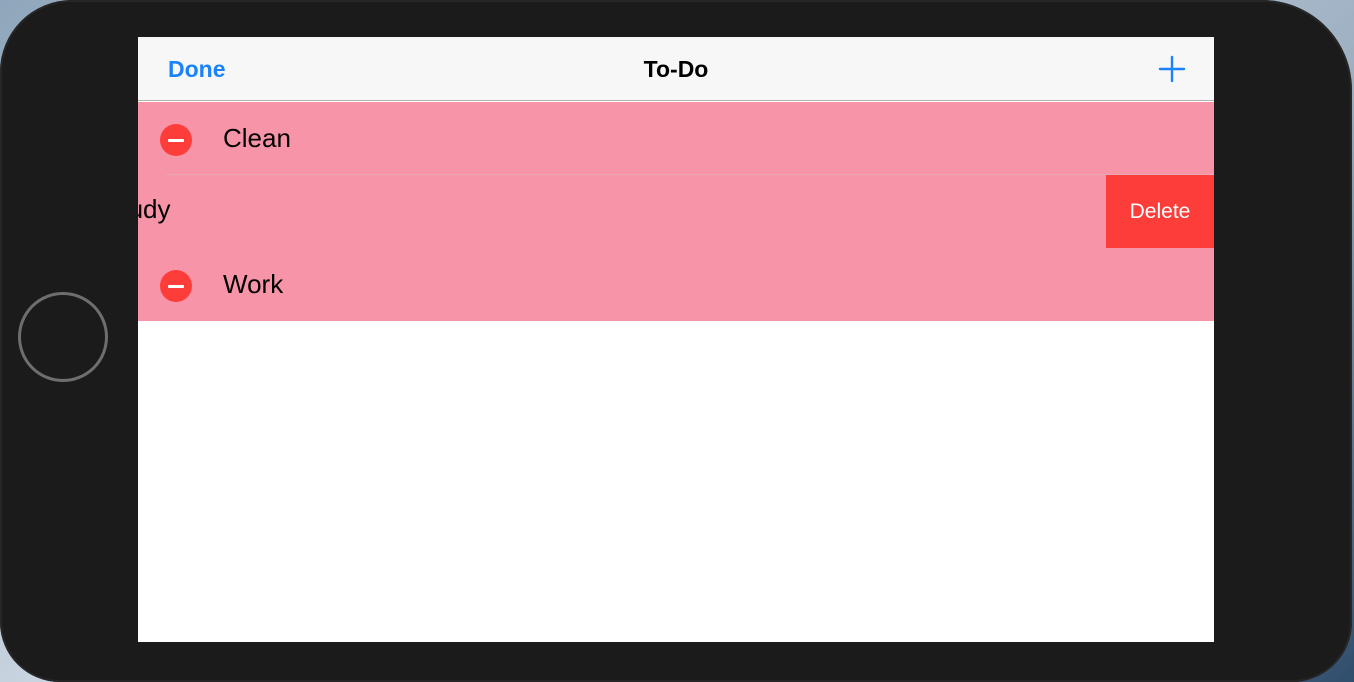 Image resolution: width=1354 pixels, height=682 pixels. I want to click on list-item-clean: Clean, so click(676, 138).